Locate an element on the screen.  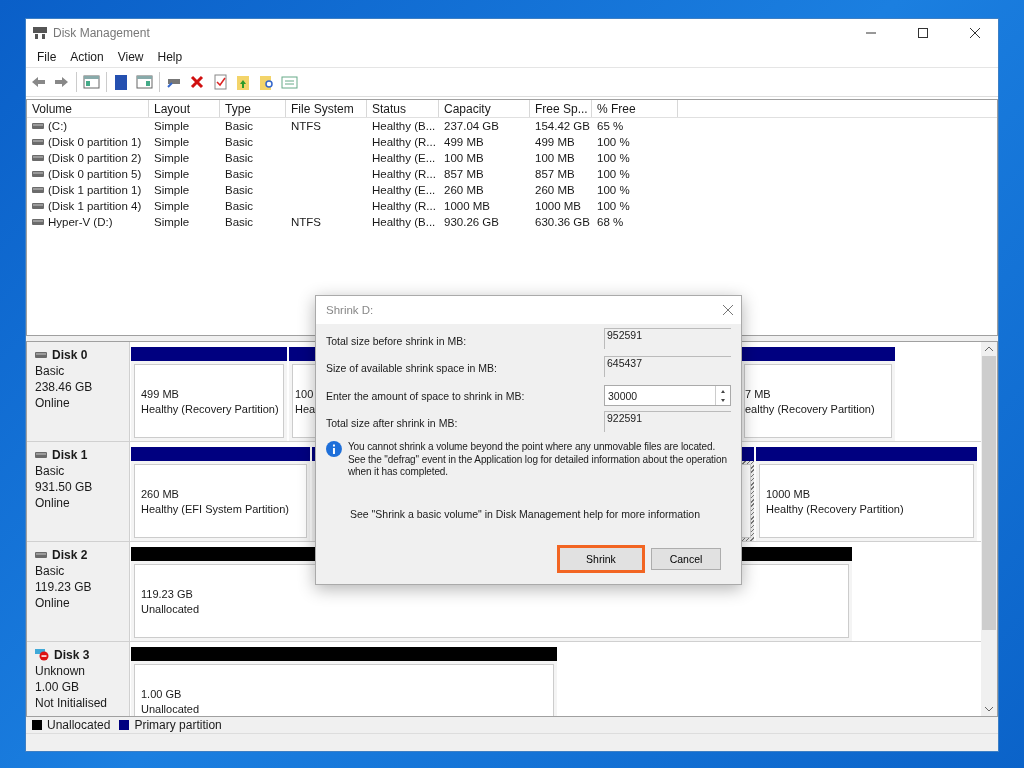
help-message: See "Shrink a basic volume" in Disk Management help for more information is located at coordinates (526, 513).